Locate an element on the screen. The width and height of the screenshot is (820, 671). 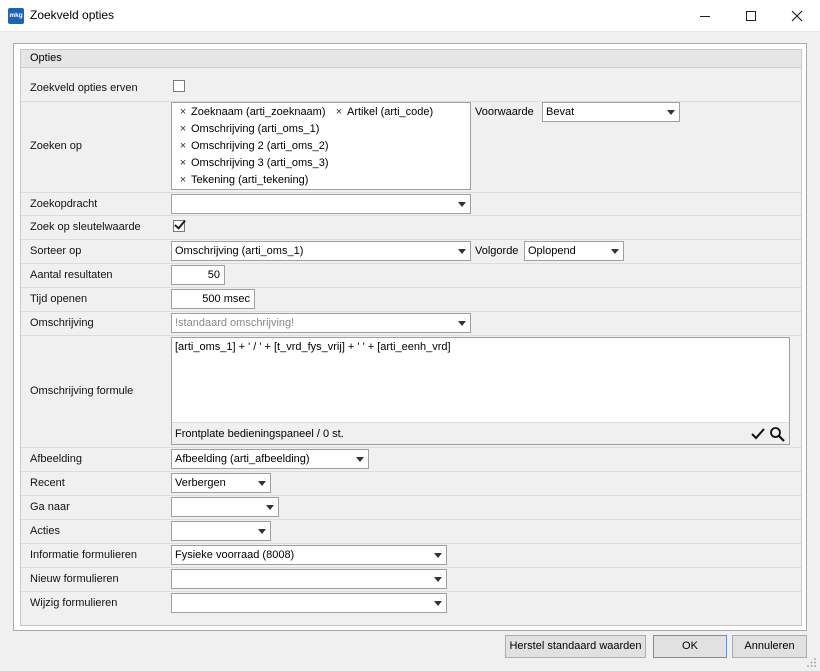
open-time-input: 500 msec is located at coordinates (213, 299).